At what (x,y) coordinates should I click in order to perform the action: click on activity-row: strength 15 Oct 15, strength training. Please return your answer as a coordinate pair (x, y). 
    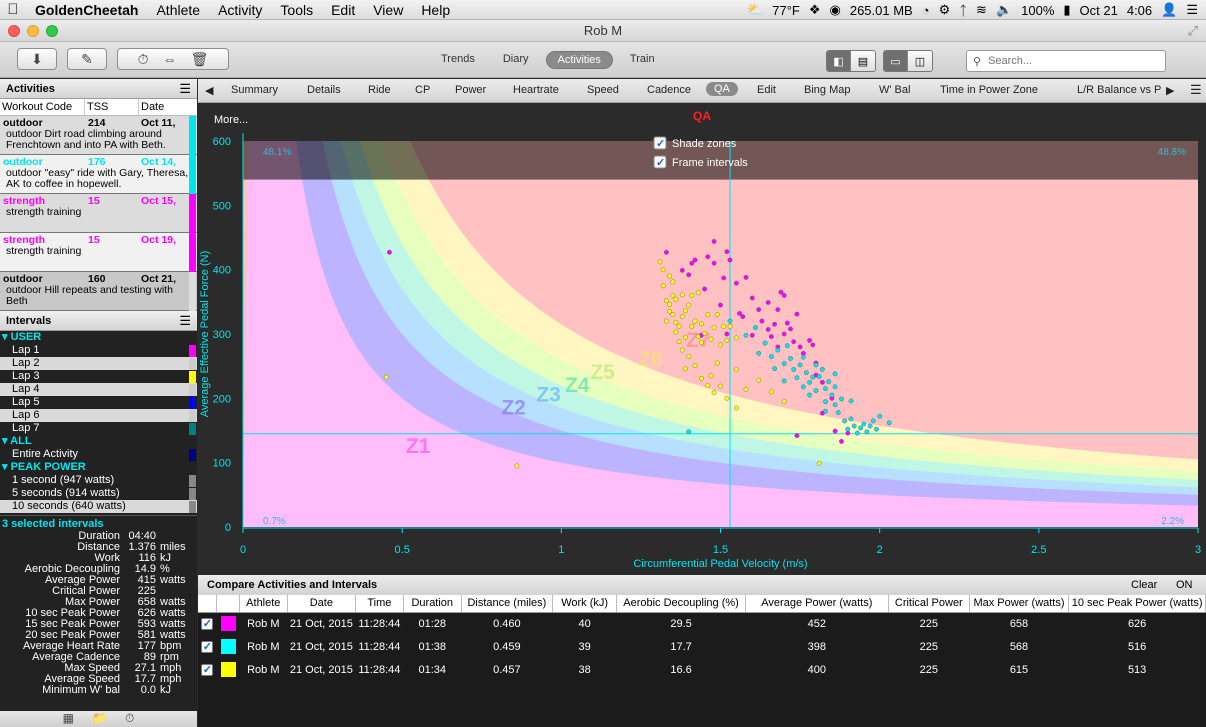
    Looking at the image, I should click on (98, 213).